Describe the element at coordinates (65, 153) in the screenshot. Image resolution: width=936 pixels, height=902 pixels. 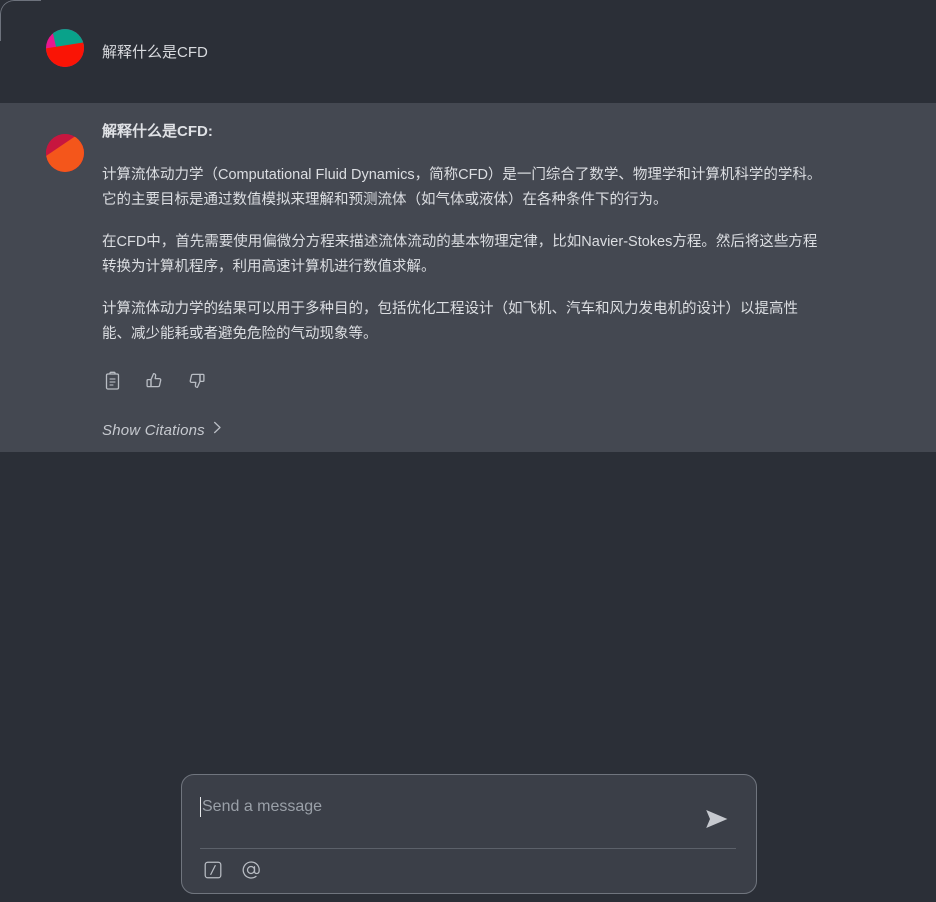
I see `assistant-avatar` at that location.